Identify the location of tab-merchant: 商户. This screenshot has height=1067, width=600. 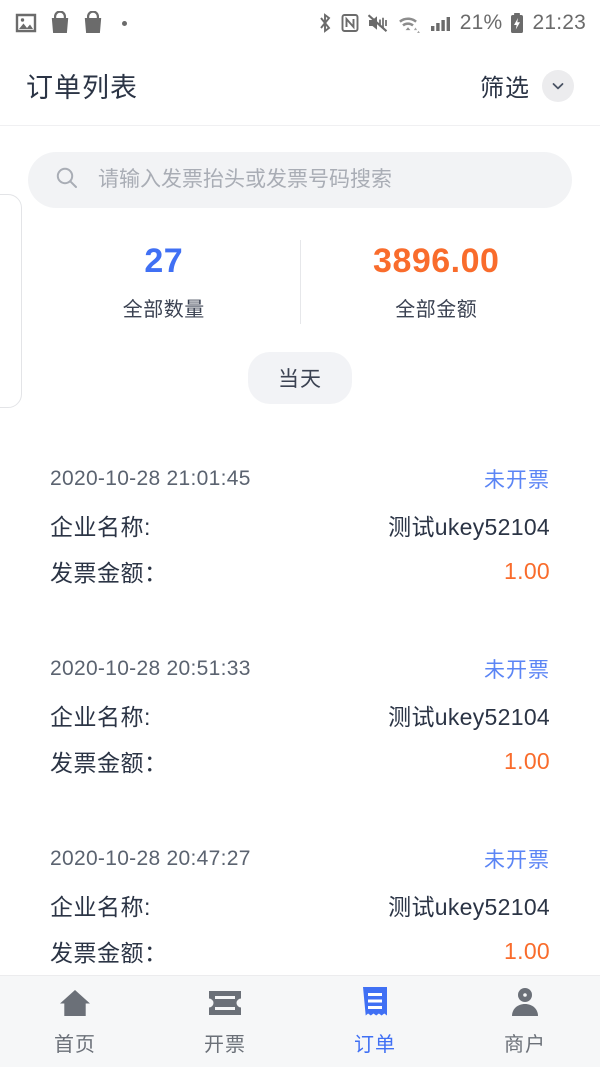
(525, 1021).